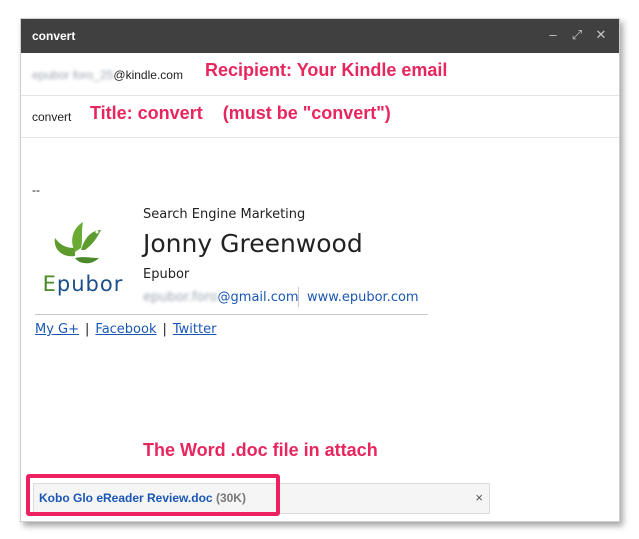 This screenshot has width=639, height=539. I want to click on minimize-icon: –, so click(553, 35).